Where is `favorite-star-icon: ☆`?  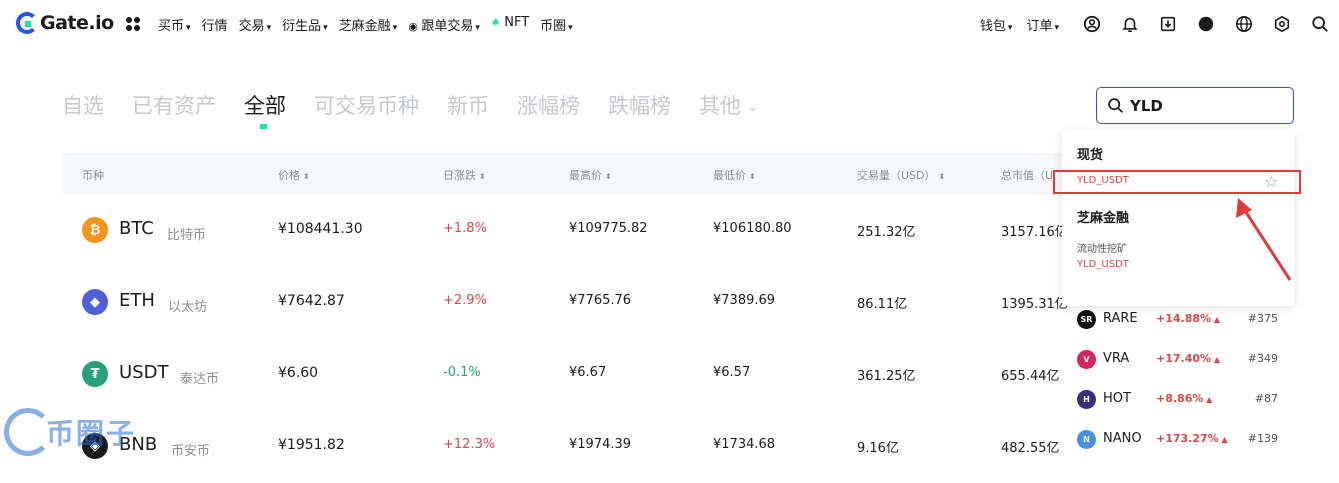 favorite-star-icon: ☆ is located at coordinates (1271, 181).